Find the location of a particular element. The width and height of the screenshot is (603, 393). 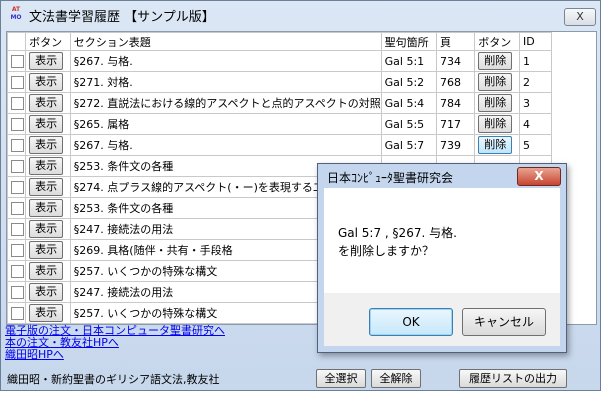

page-cell: 734 is located at coordinates (455, 61).